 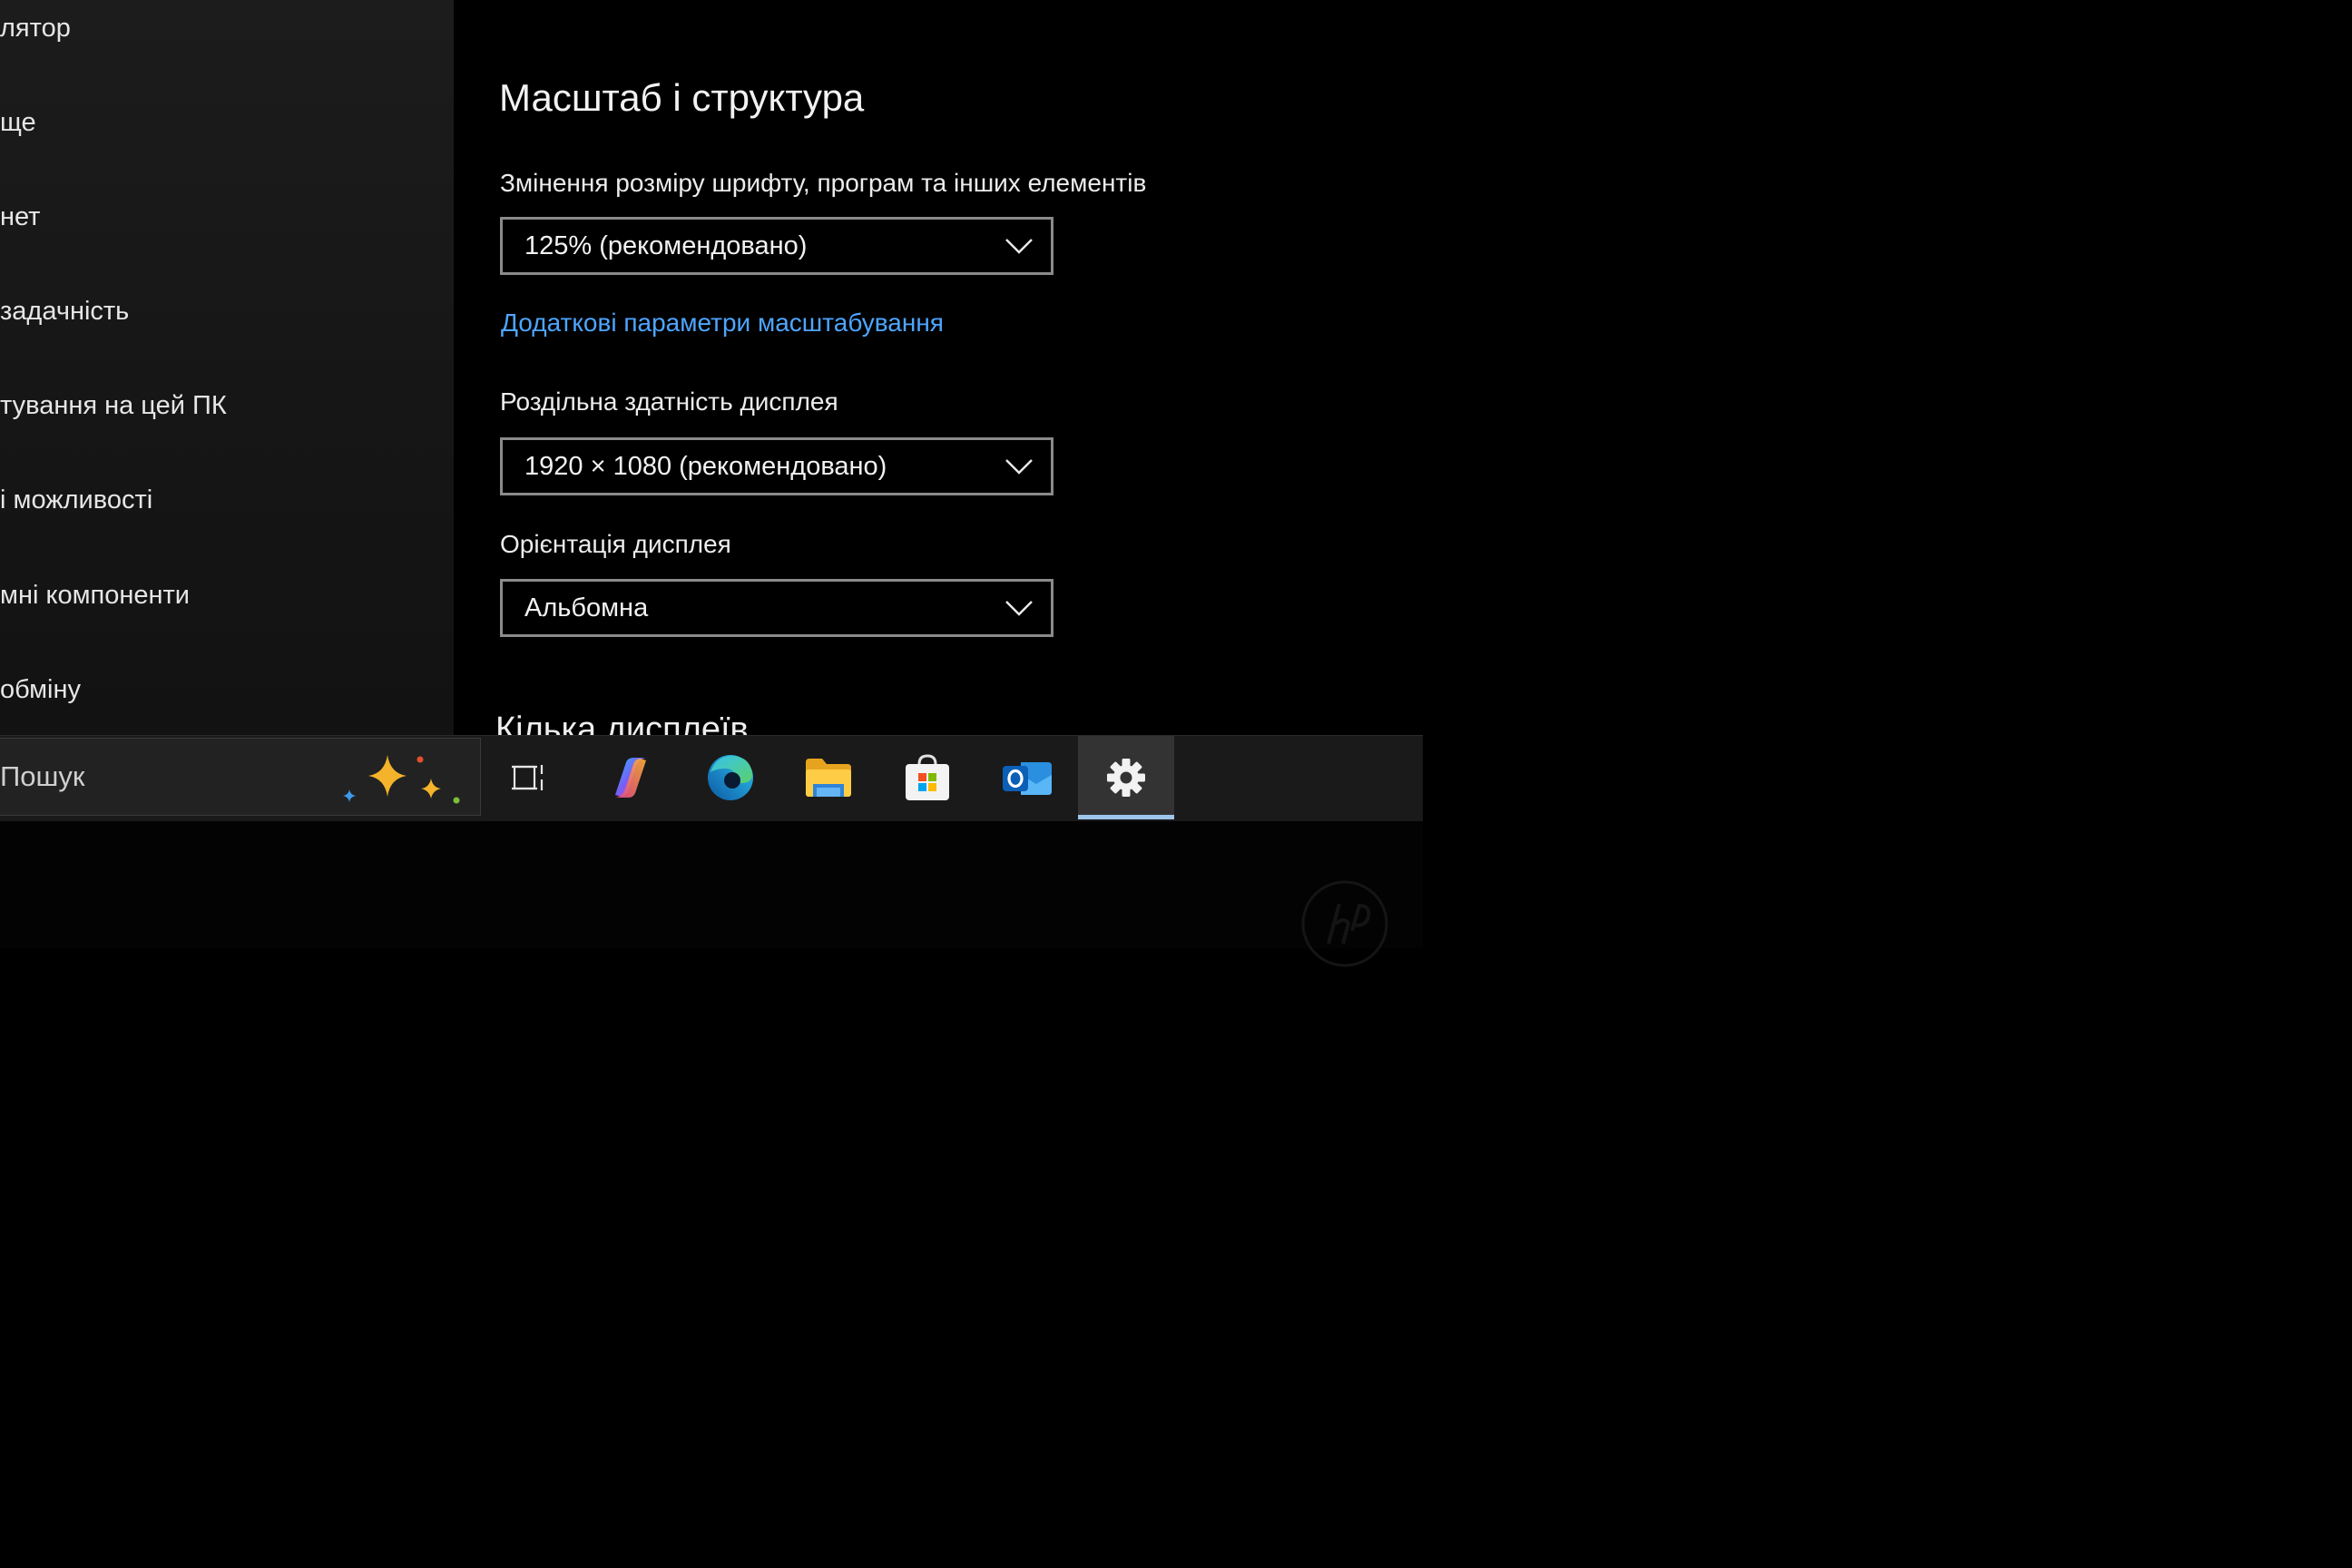 What do you see at coordinates (40, 689) in the screenshot?
I see `sidebar-item-clipboard: обміну` at bounding box center [40, 689].